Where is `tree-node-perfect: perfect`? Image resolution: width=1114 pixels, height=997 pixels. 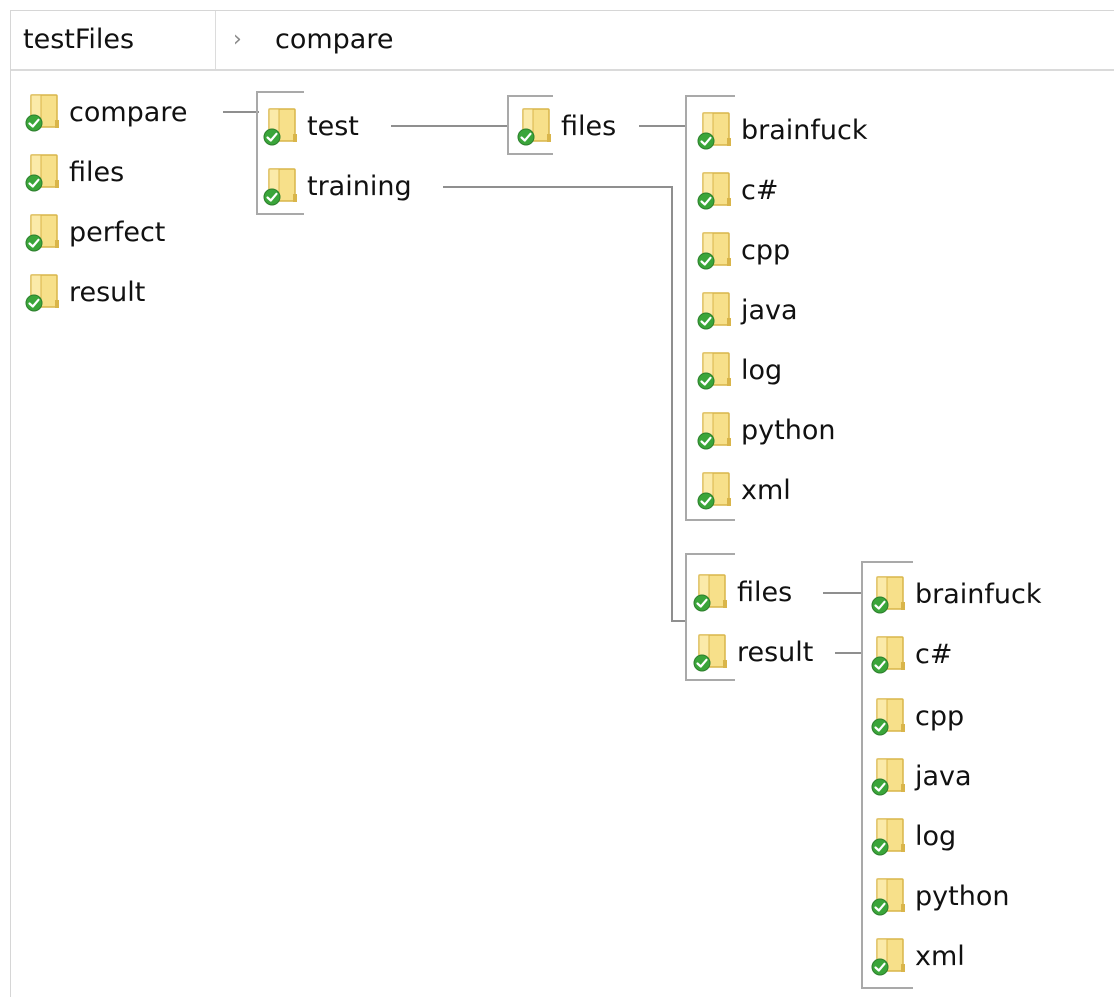
tree-node-perfect: perfect is located at coordinates (95, 232).